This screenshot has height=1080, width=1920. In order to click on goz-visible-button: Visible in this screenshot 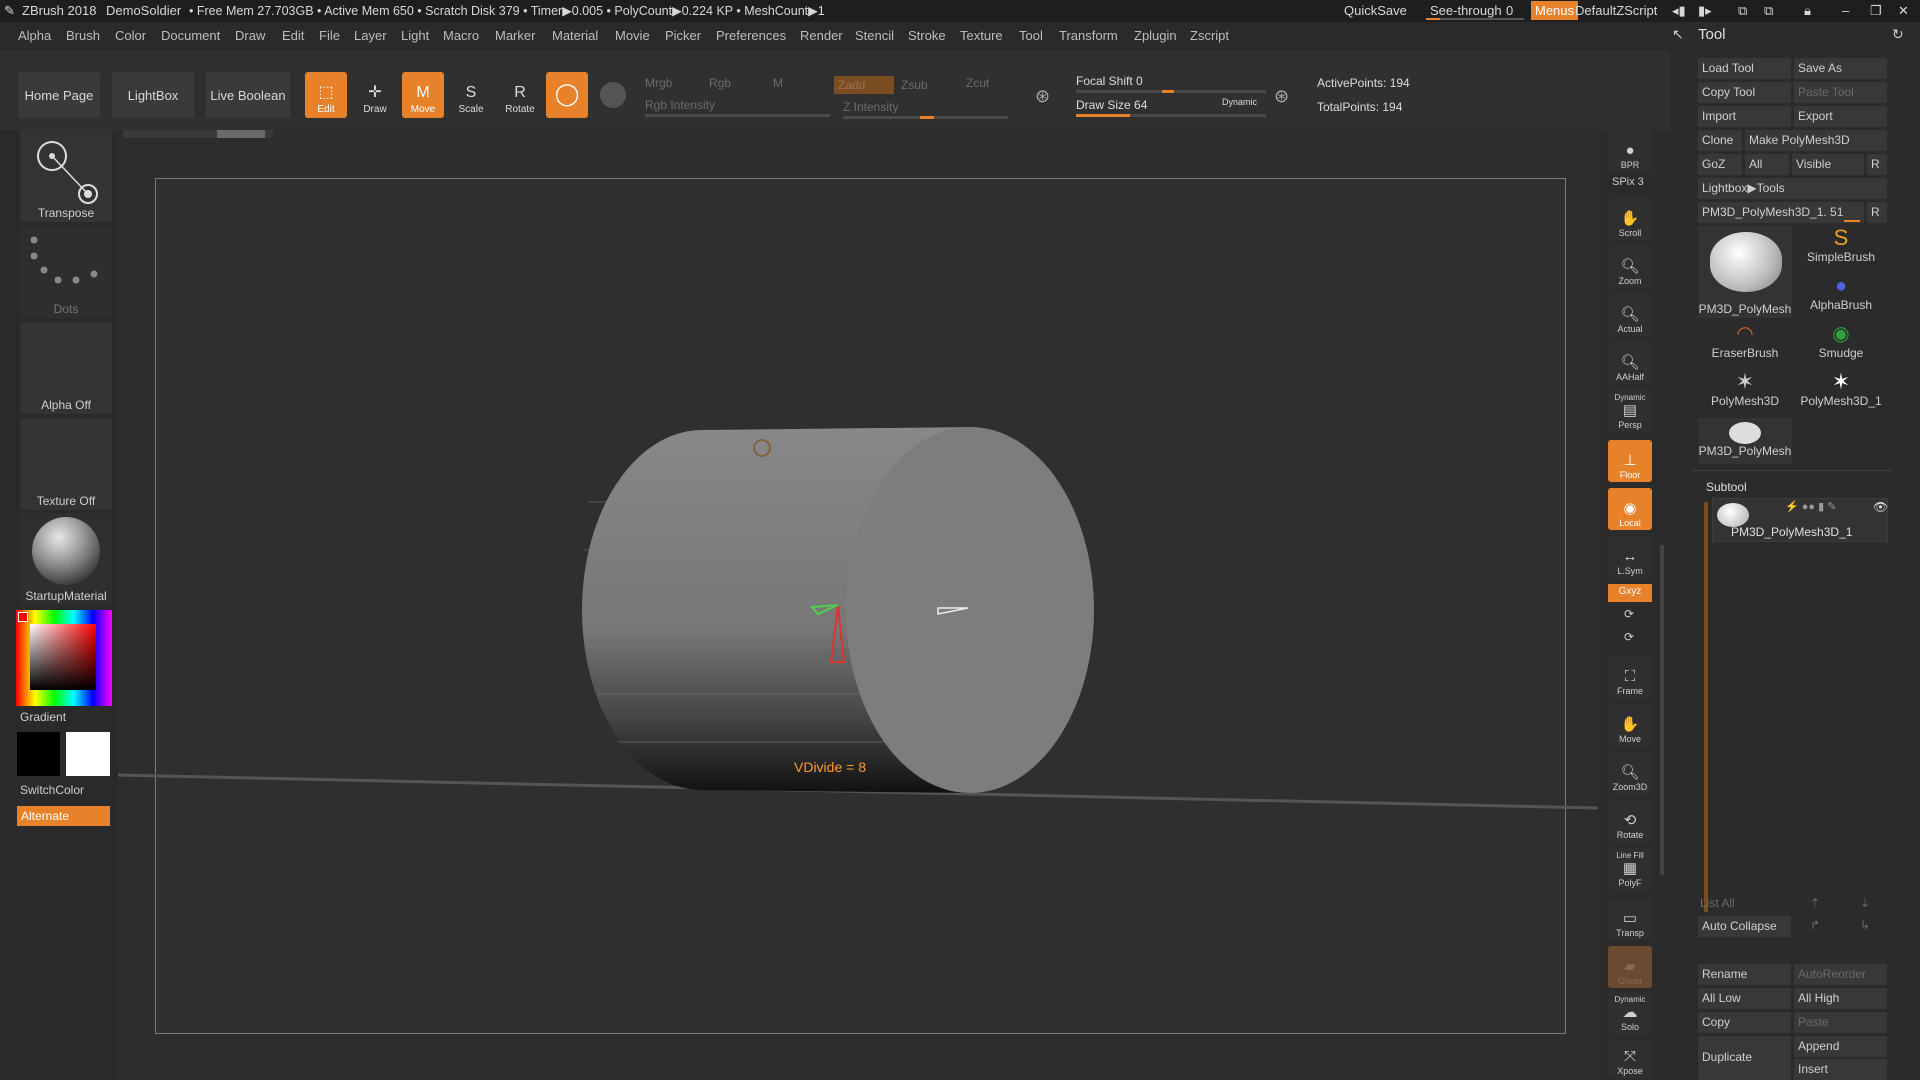, I will do `click(1828, 164)`.